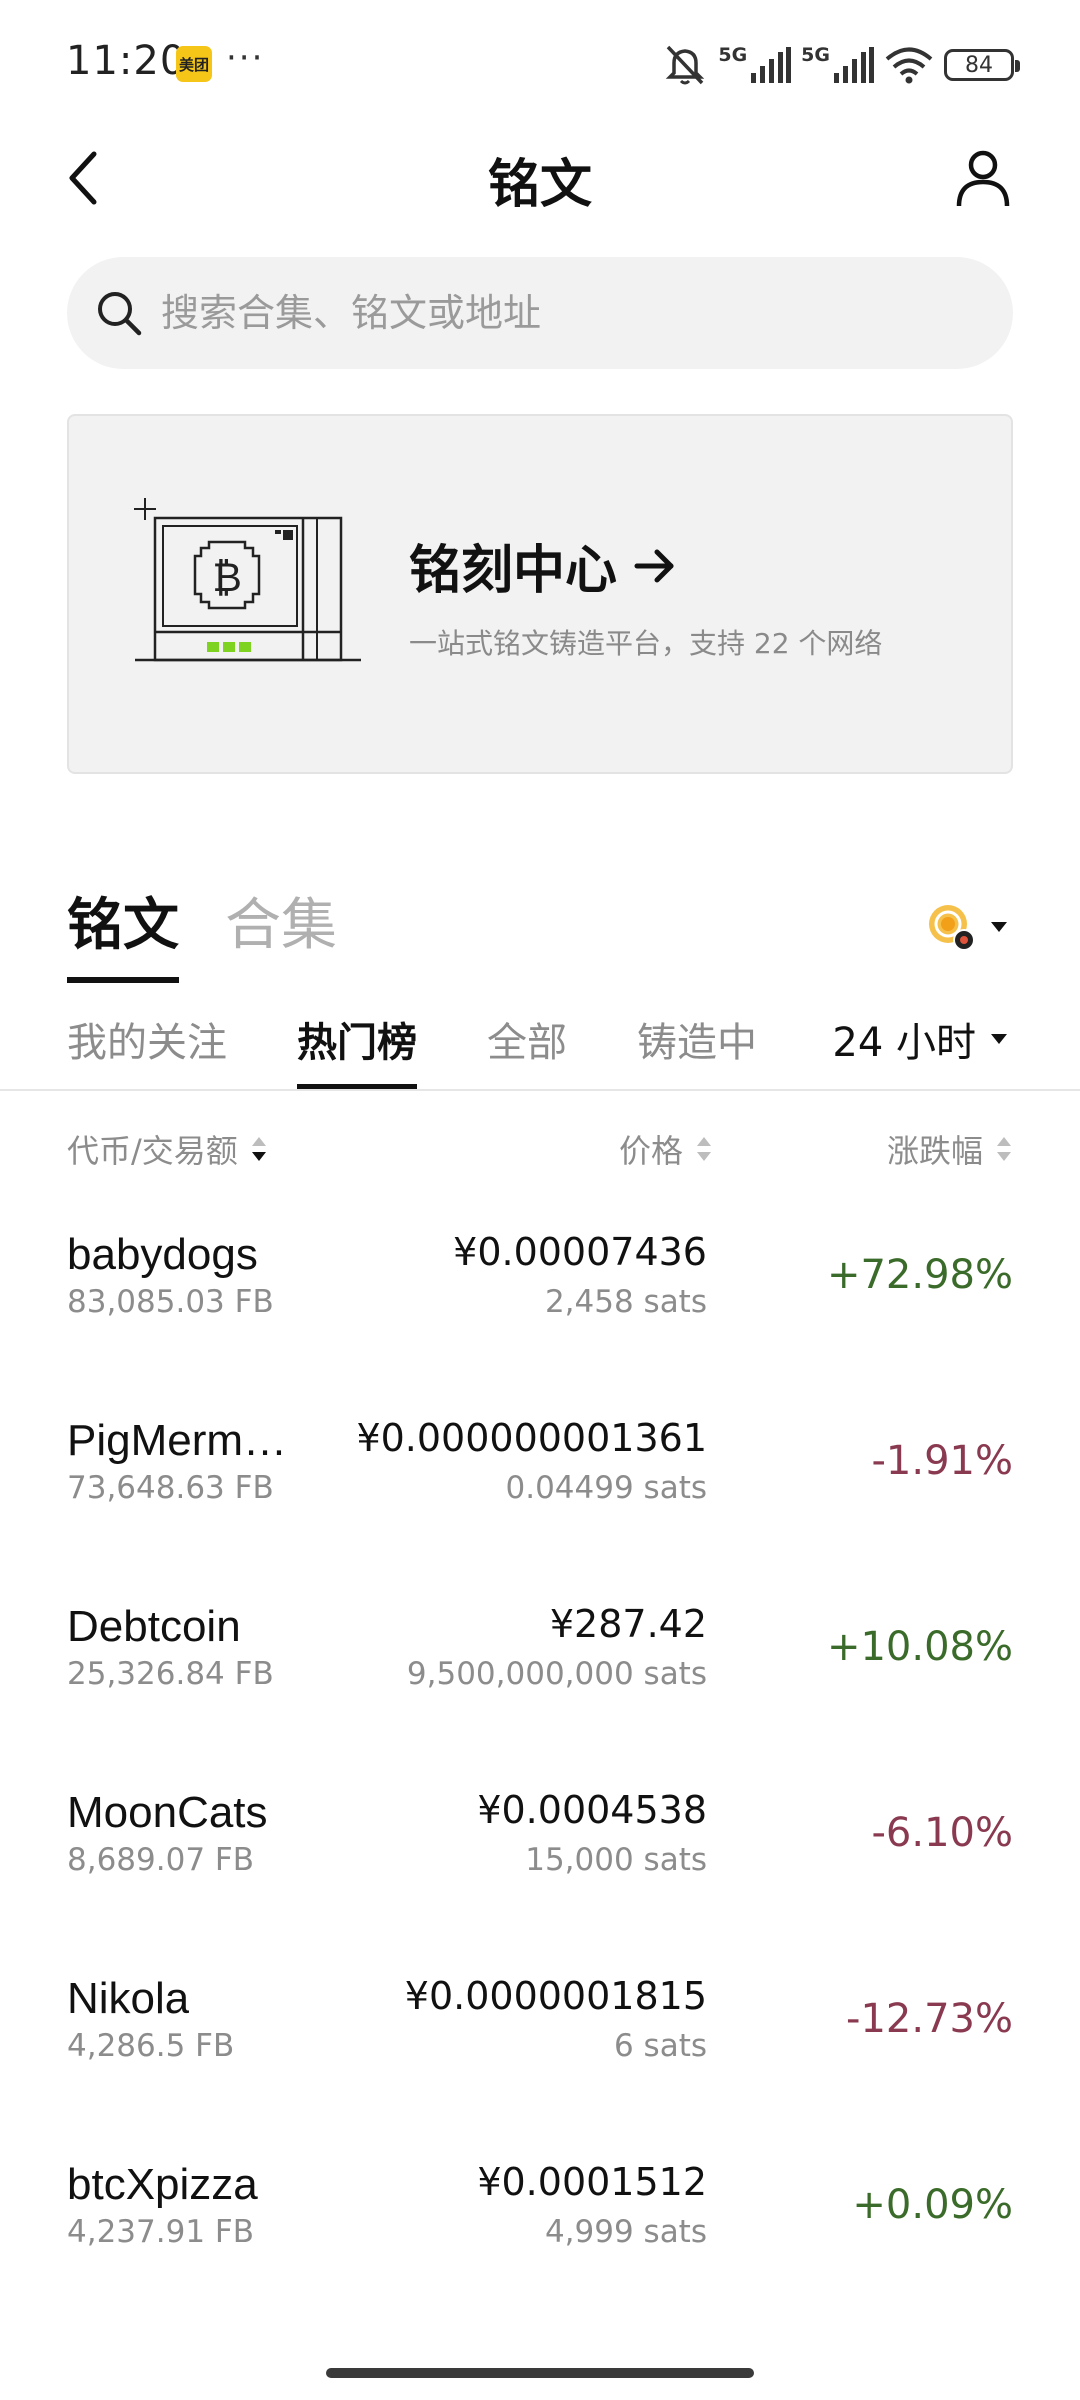 The image size is (1080, 2400). Describe the element at coordinates (628, 1624) in the screenshot. I see `token-price: ¥287.42` at that location.